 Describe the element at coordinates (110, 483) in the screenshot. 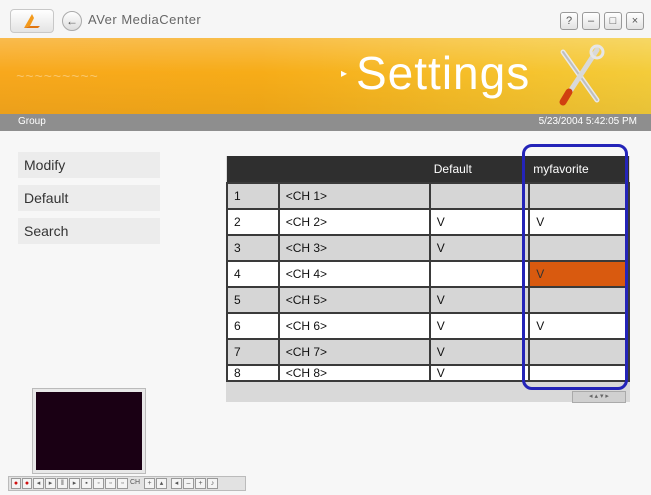

I see `subtitle-icon: ▫` at that location.